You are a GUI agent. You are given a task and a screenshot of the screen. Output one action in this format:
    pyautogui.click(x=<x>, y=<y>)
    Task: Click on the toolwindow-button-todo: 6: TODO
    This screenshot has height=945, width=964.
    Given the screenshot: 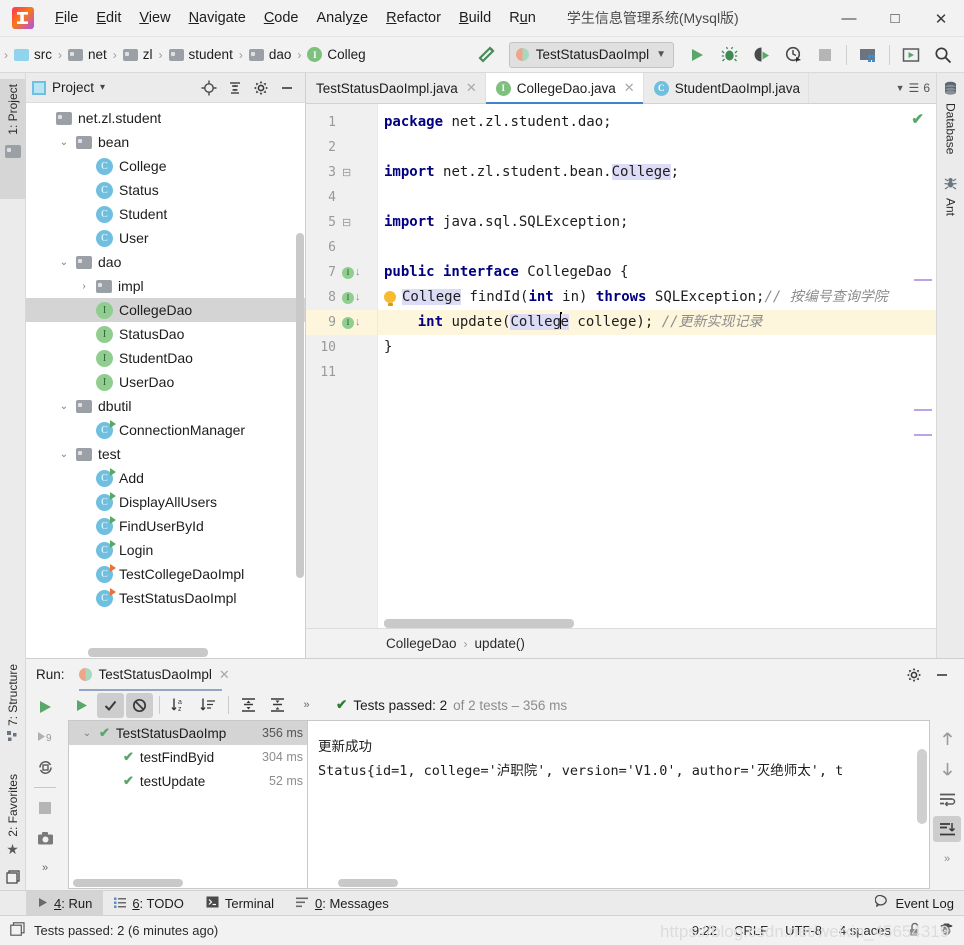 What is the action you would take?
    pyautogui.click(x=149, y=903)
    